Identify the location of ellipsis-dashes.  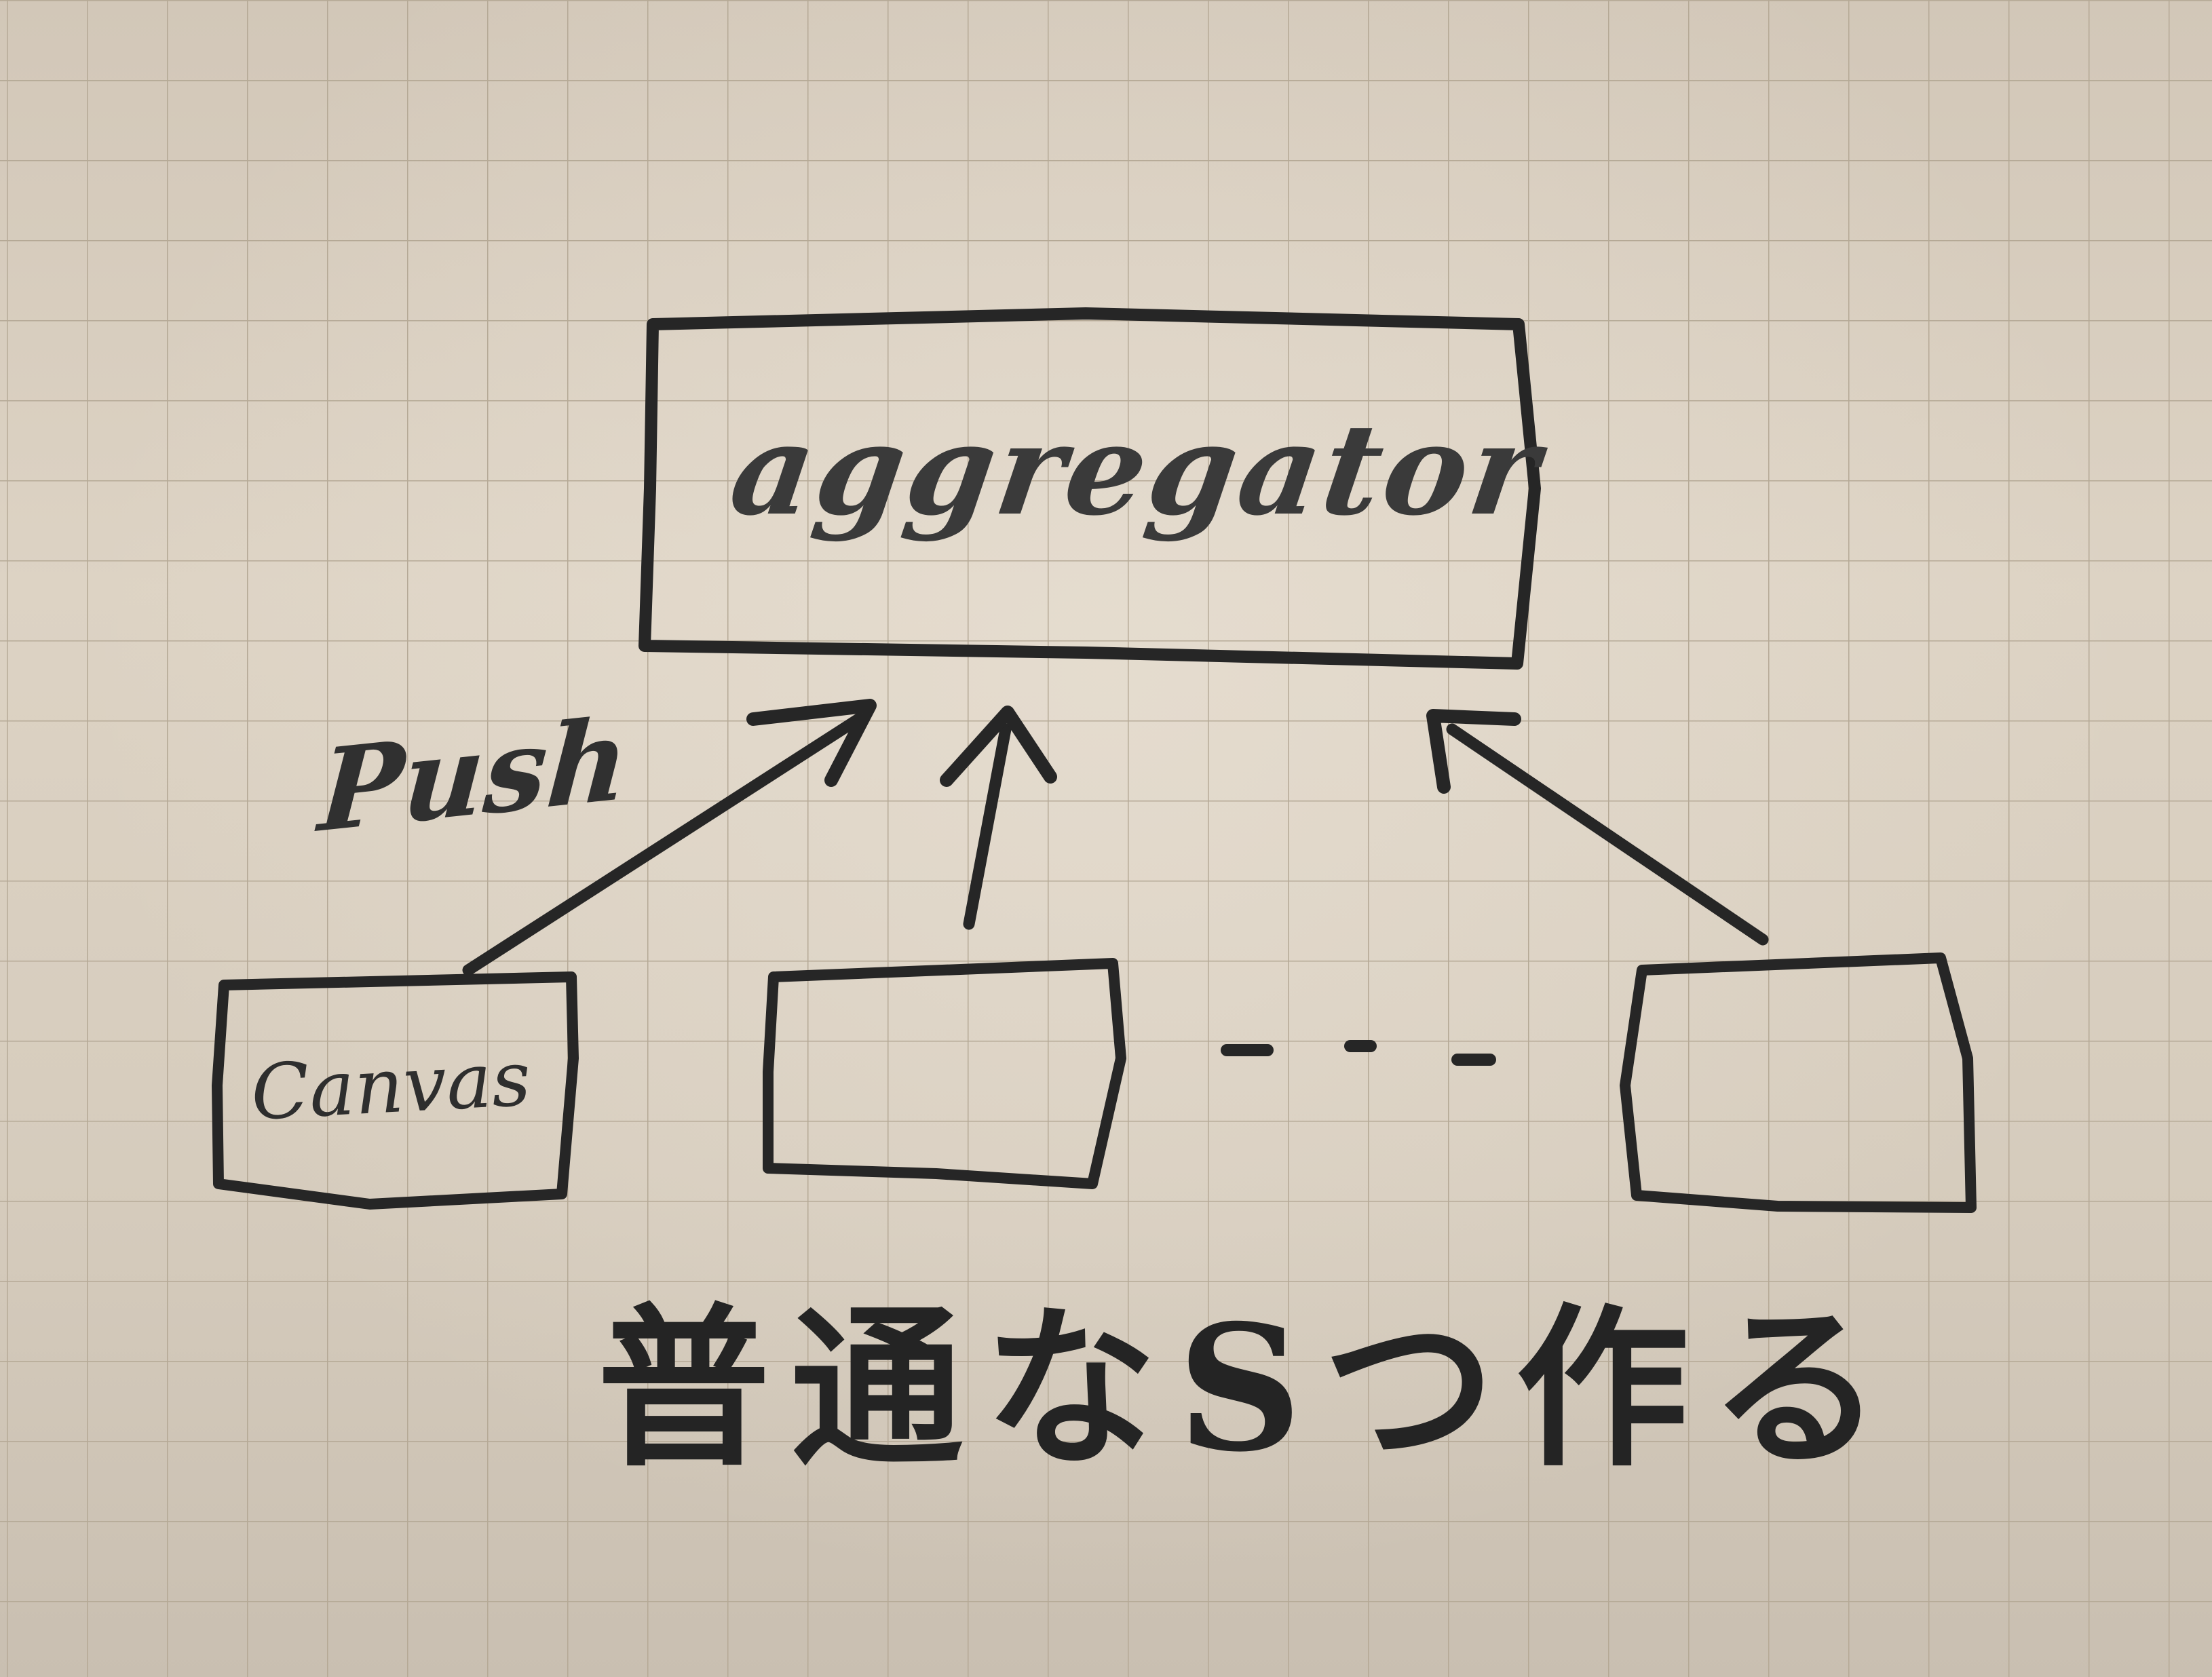
(1358, 1053).